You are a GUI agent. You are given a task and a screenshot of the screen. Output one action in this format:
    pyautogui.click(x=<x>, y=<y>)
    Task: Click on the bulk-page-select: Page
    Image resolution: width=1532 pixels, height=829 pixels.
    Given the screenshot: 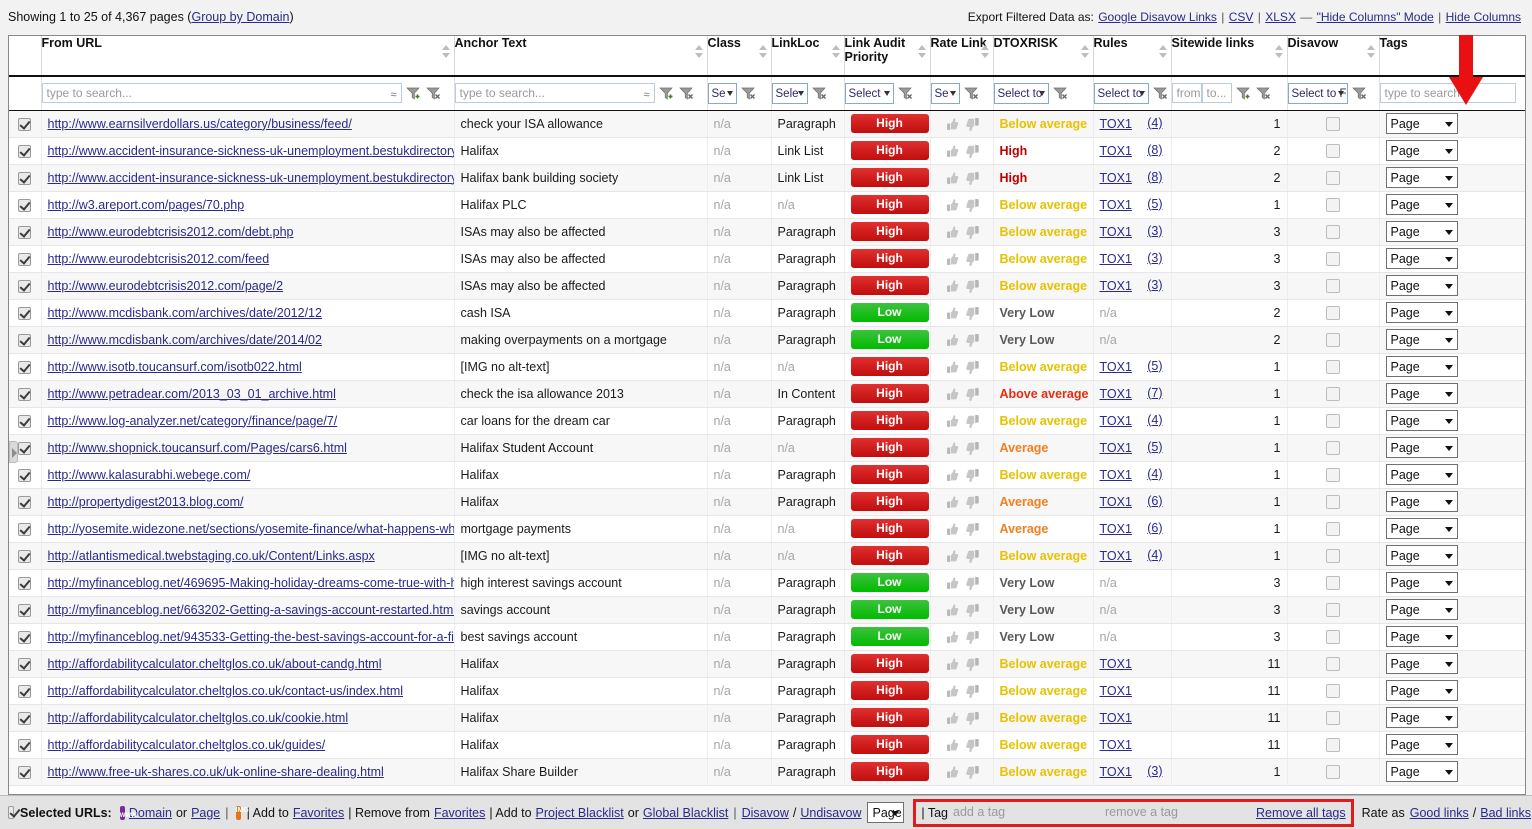 What is the action you would take?
    pyautogui.click(x=886, y=812)
    